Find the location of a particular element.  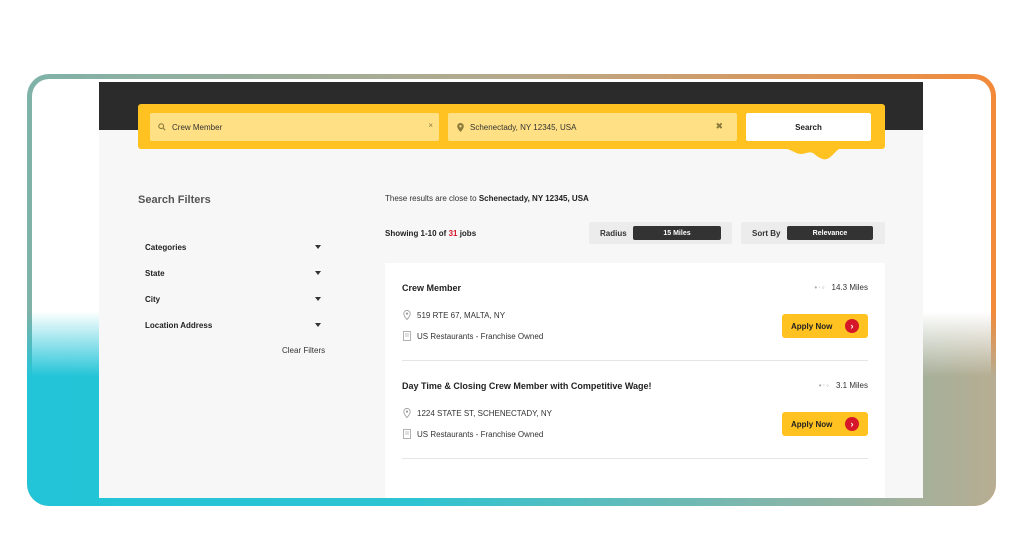

job-title: Crew Member is located at coordinates (431, 288).